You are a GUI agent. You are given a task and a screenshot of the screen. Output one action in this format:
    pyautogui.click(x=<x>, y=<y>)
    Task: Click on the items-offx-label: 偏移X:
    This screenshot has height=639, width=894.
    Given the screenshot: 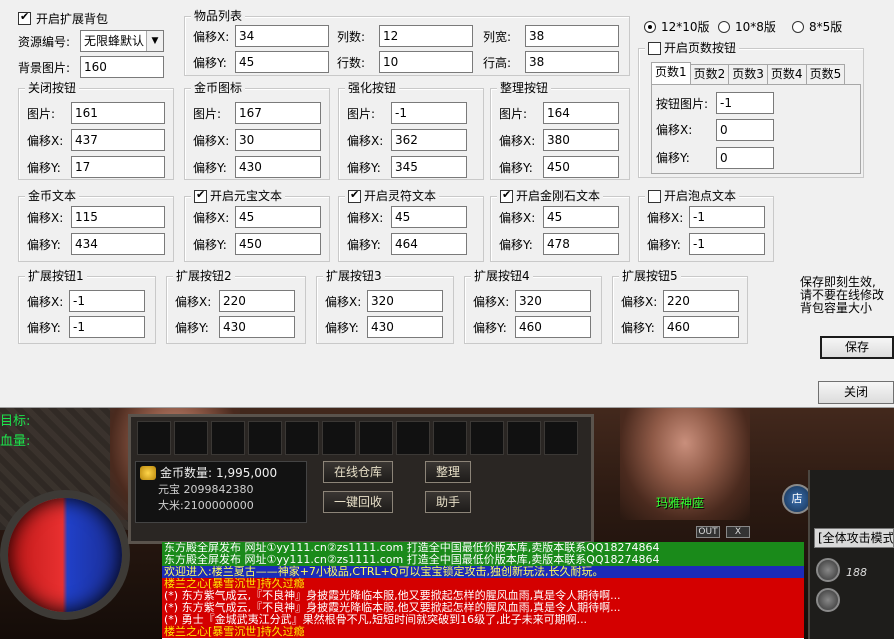 What is the action you would take?
    pyautogui.click(x=211, y=37)
    